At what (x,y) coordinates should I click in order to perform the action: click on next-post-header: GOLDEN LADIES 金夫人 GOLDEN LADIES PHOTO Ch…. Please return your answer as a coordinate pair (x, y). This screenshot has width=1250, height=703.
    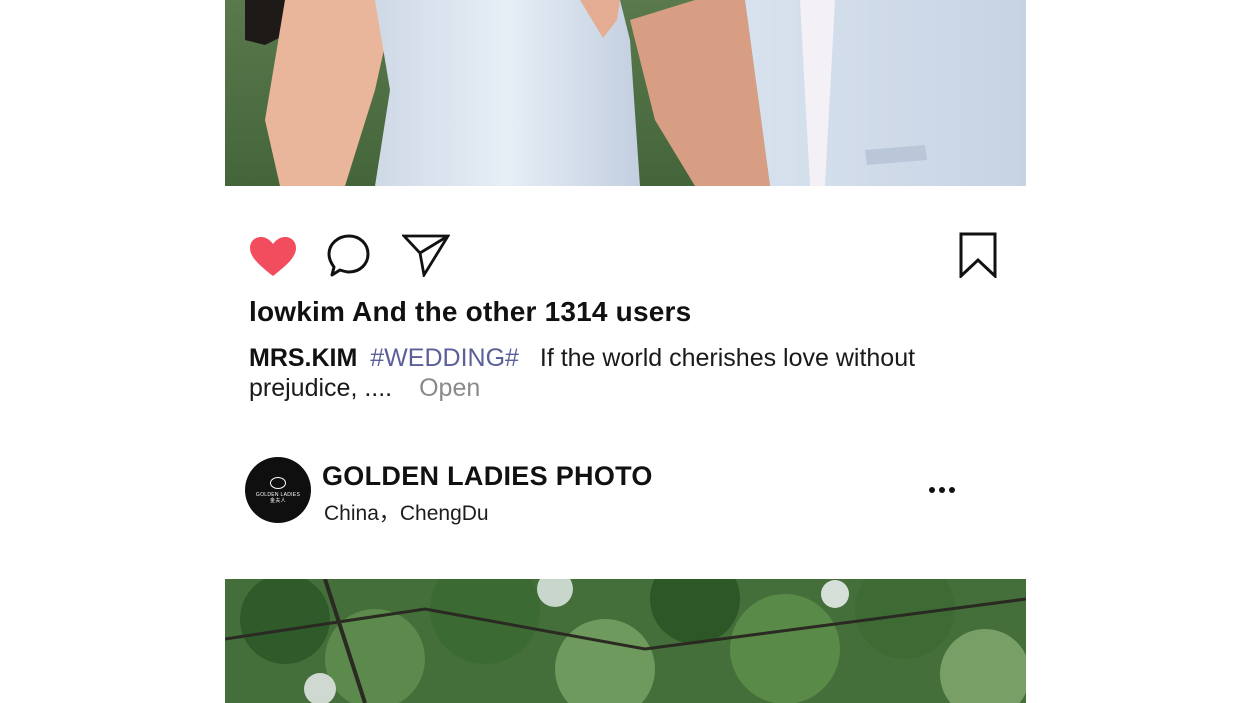
    Looking at the image, I should click on (605, 491).